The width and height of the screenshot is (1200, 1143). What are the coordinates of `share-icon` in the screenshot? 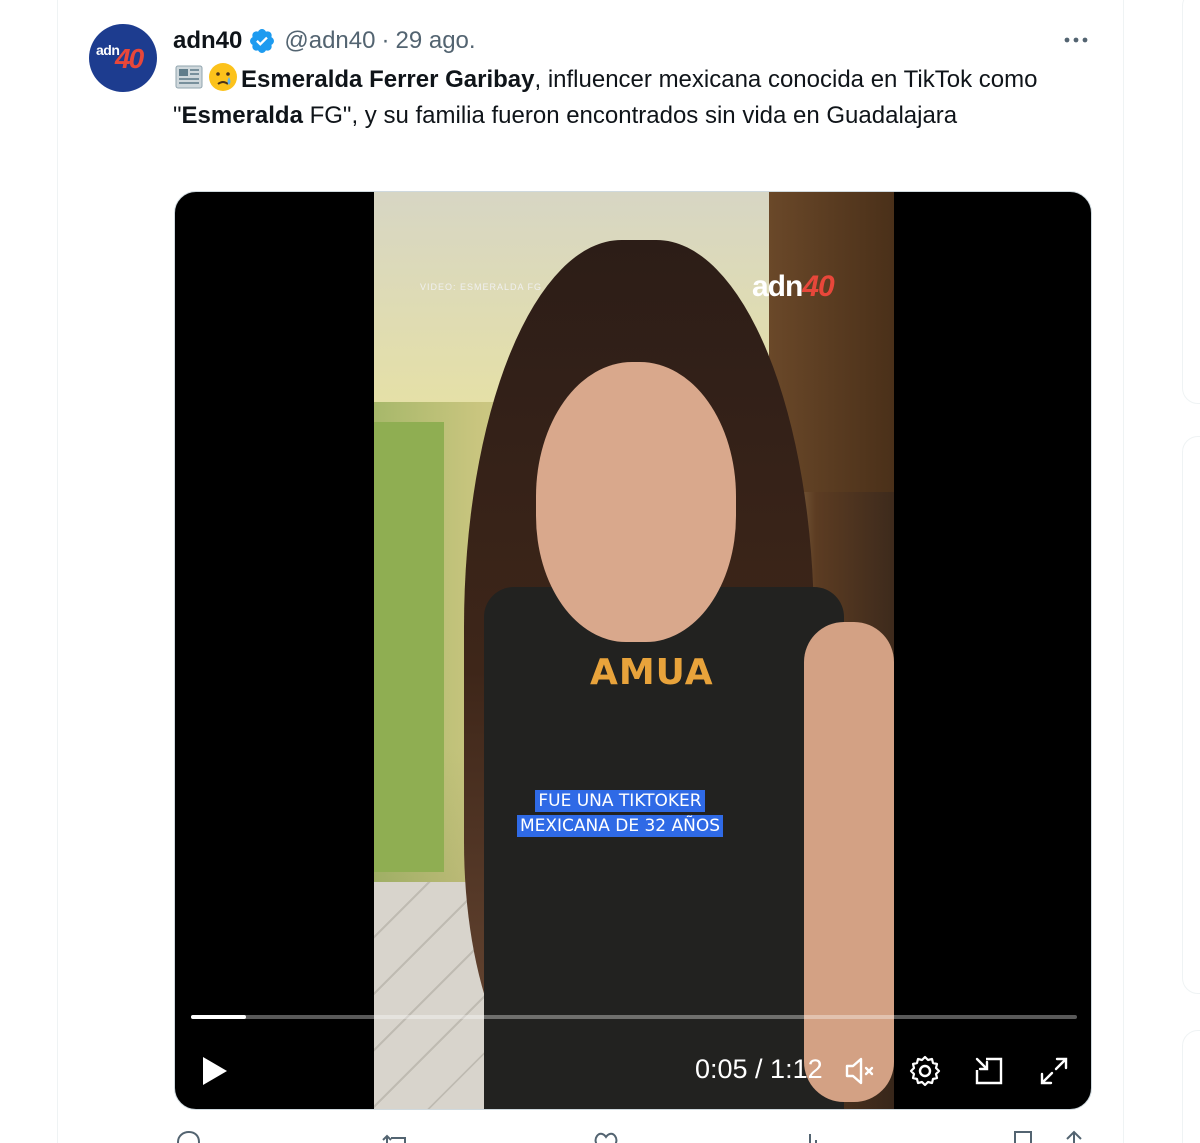 It's located at (1074, 1135).